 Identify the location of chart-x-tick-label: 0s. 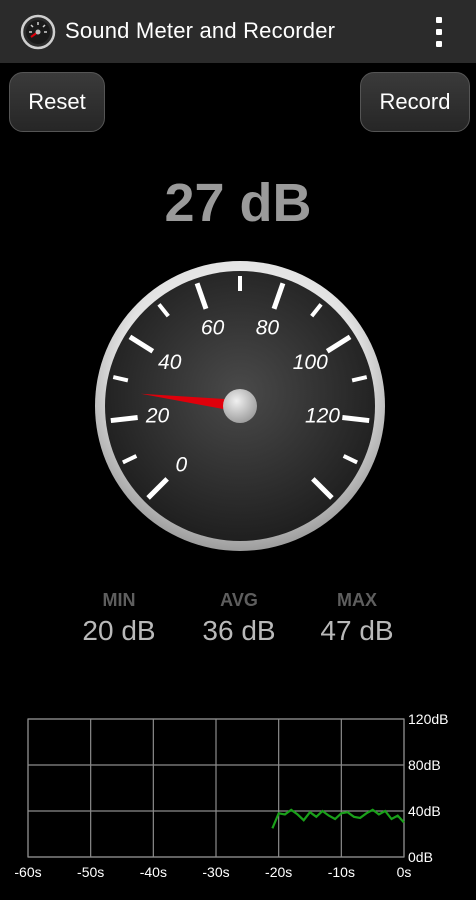
(404, 872).